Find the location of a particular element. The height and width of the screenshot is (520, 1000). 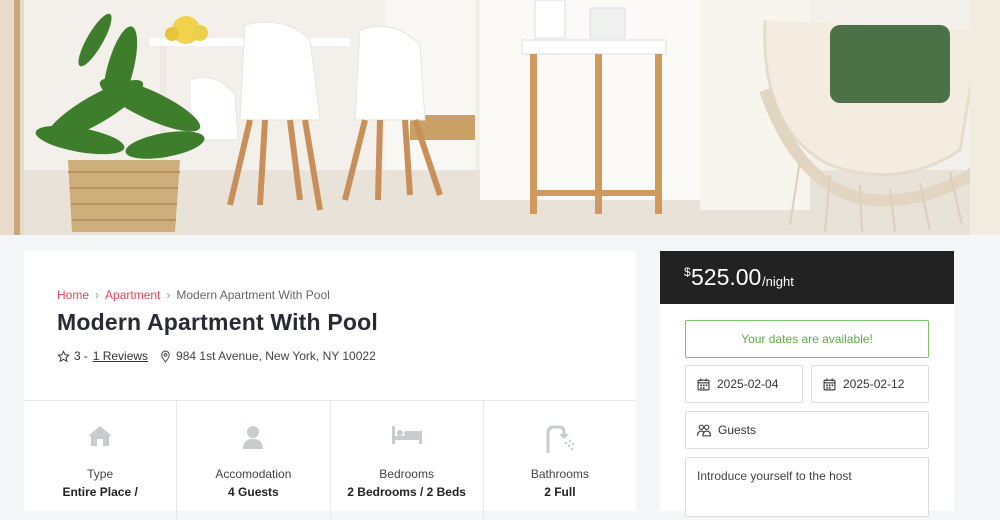

host-message-textarea: Introduce yourself to the host is located at coordinates (807, 487).